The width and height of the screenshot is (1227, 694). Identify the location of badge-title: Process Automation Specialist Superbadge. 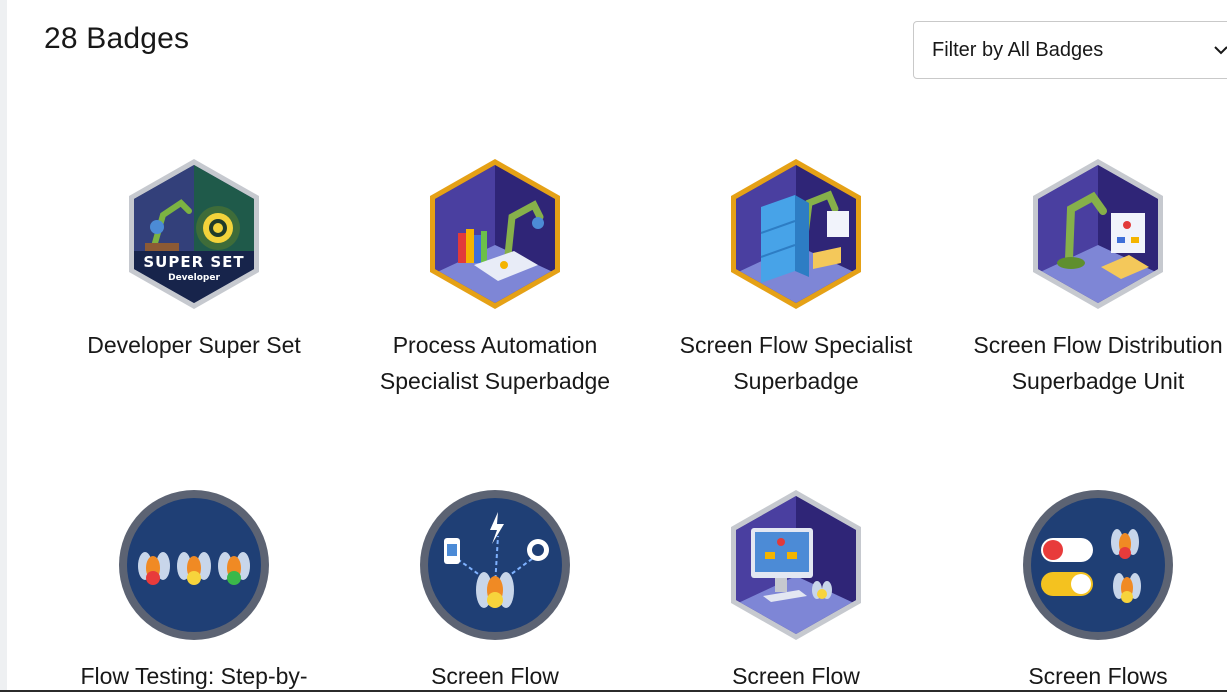
(495, 363).